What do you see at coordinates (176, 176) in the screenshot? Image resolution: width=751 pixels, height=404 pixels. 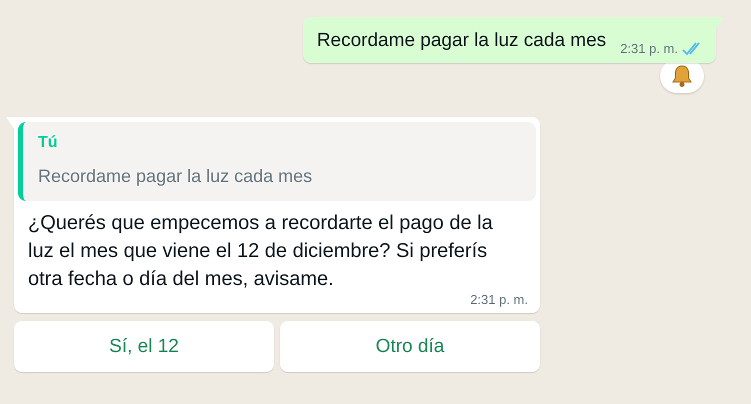 I see `quote-text: Recordame pagar la luz cada mes` at bounding box center [176, 176].